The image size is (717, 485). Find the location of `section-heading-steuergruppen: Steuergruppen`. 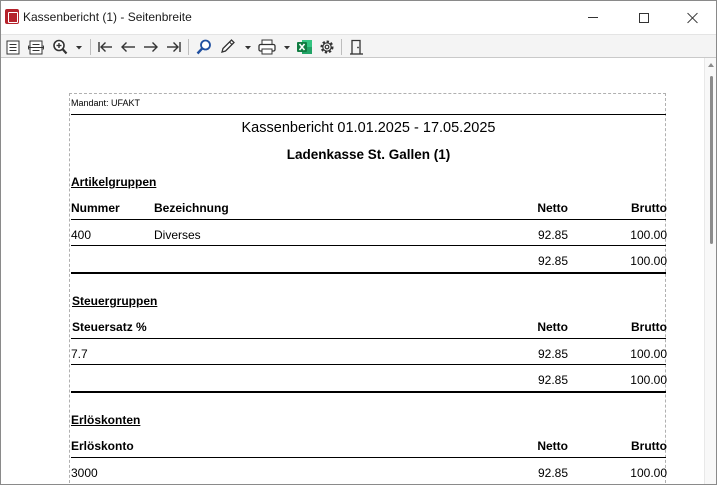

section-heading-steuergruppen: Steuergruppen is located at coordinates (115, 301).